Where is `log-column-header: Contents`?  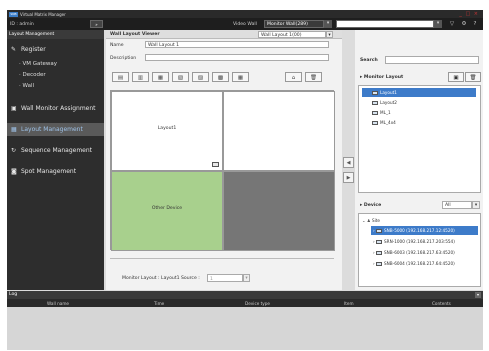 log-column-header: Contents is located at coordinates (441, 303).